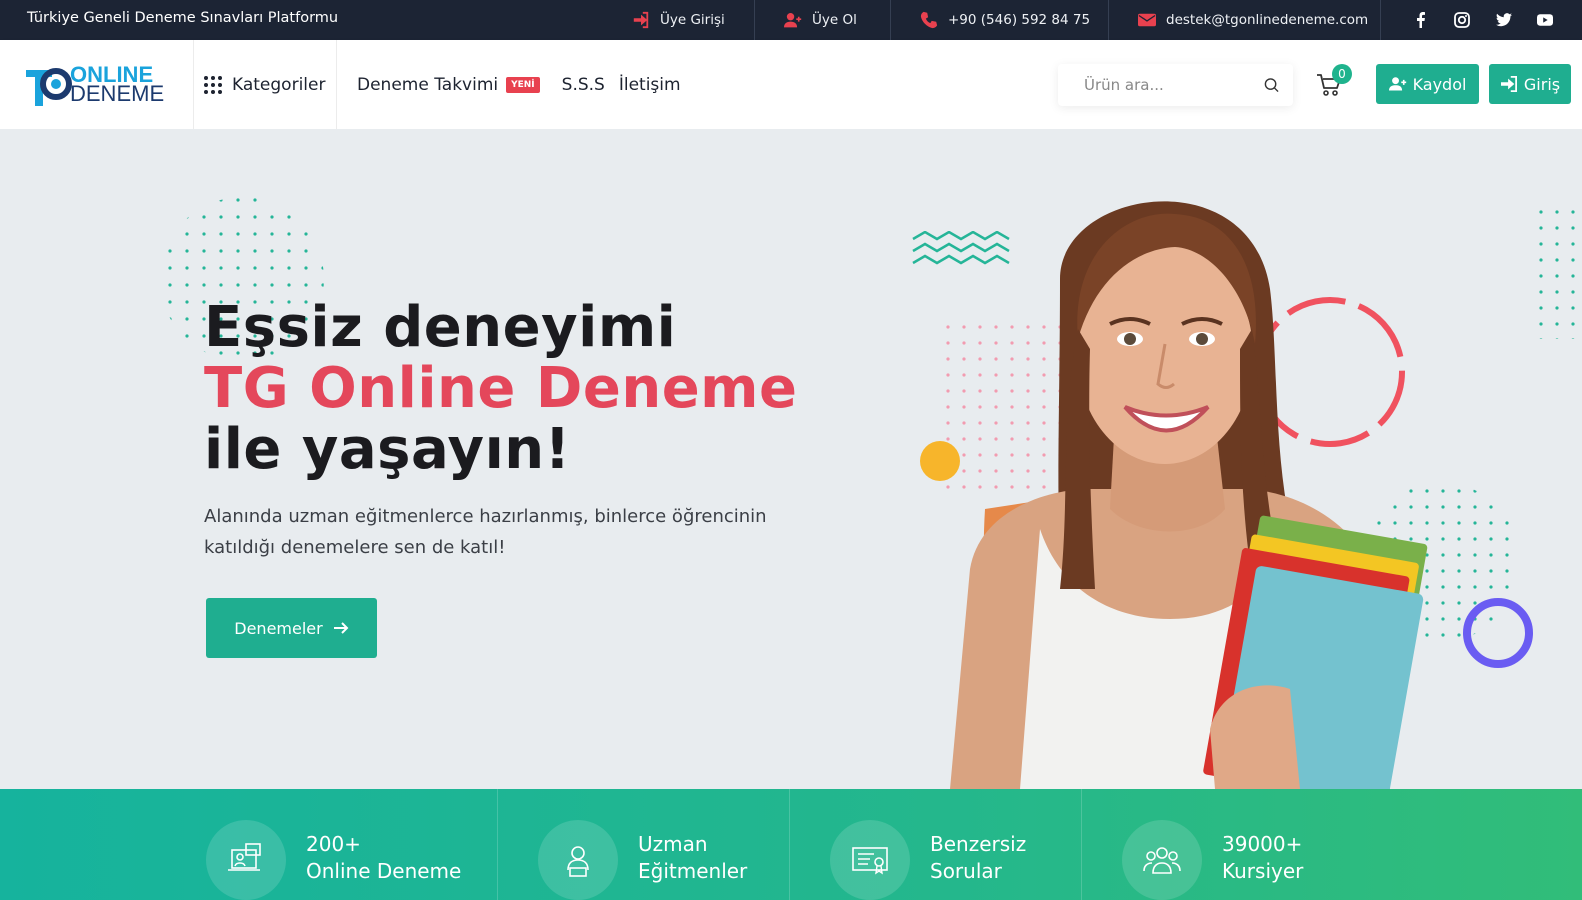  What do you see at coordinates (1263, 871) in the screenshot?
I see `stat-label: Kursiyer` at bounding box center [1263, 871].